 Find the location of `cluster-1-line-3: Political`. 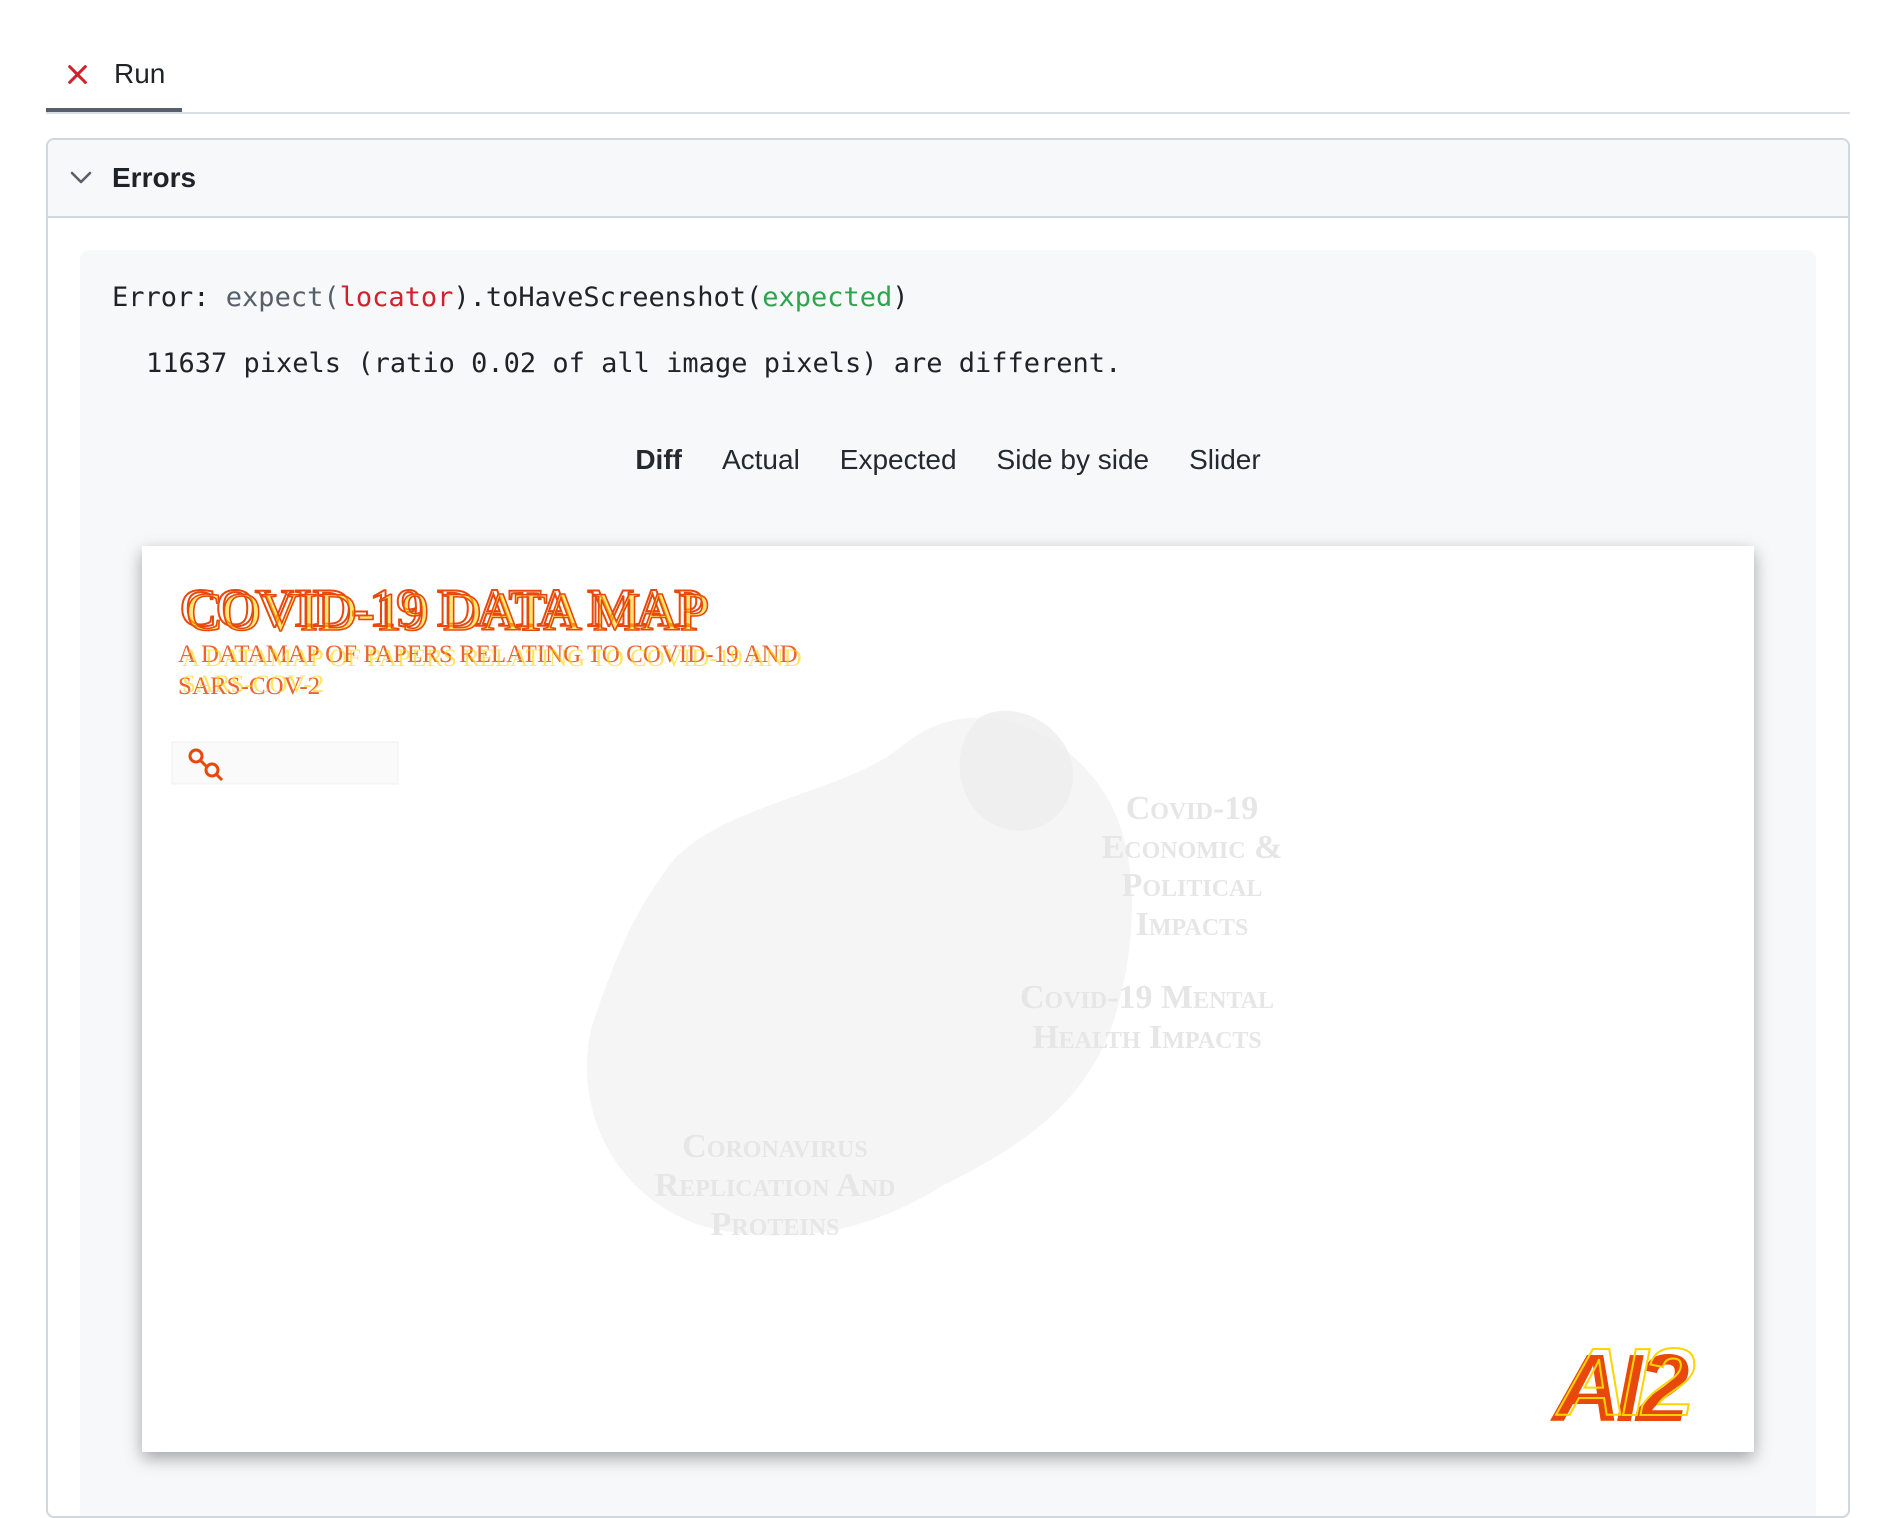

cluster-1-line-3: Political is located at coordinates (1192, 885).